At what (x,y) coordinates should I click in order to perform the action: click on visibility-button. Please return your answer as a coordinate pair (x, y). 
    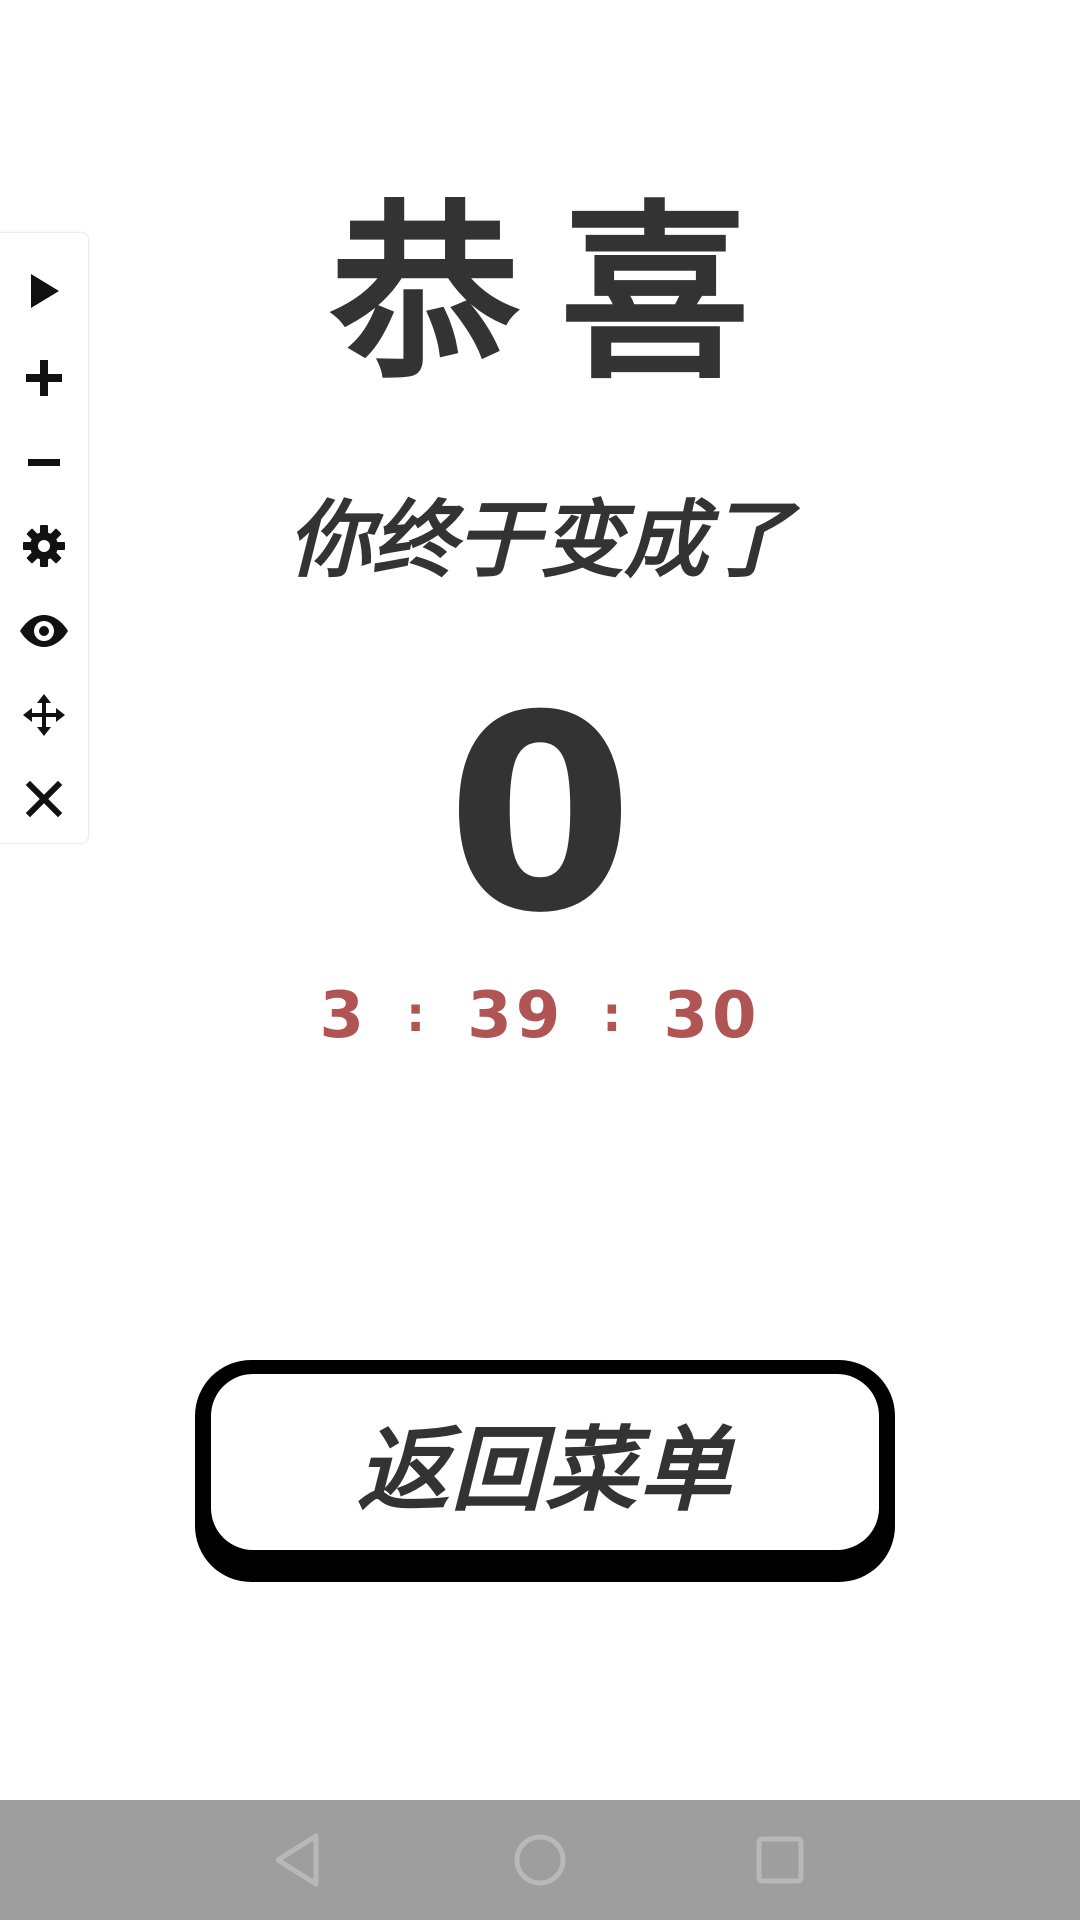
    Looking at the image, I should click on (44, 631).